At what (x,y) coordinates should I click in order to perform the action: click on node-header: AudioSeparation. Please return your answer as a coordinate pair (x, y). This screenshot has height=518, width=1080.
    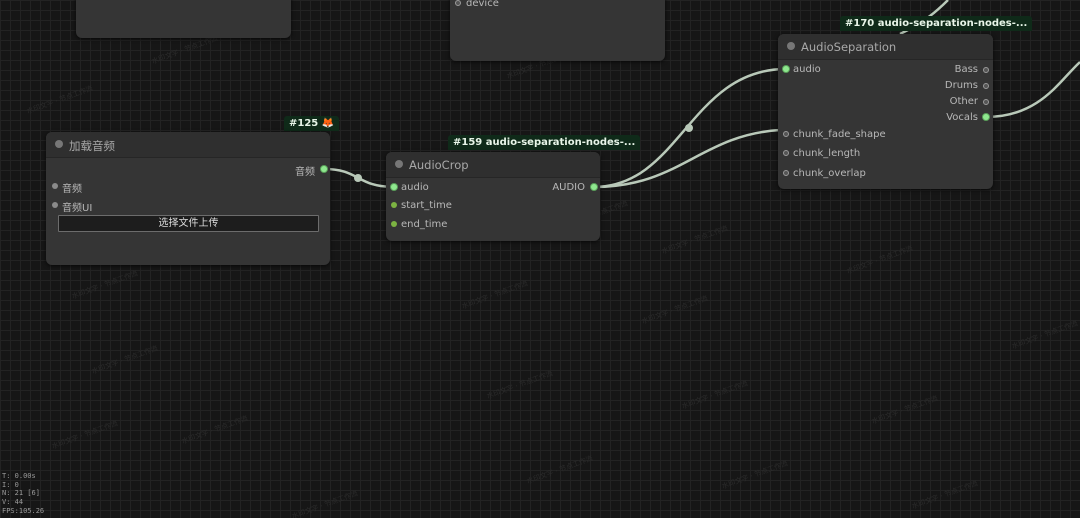
    Looking at the image, I should click on (885, 47).